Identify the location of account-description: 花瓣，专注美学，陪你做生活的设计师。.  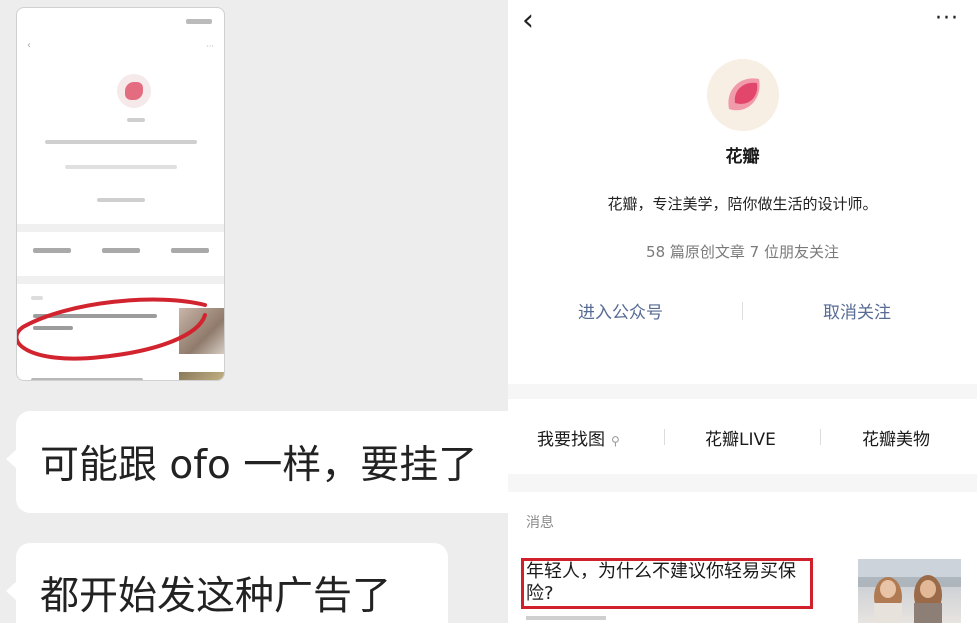
(742, 204).